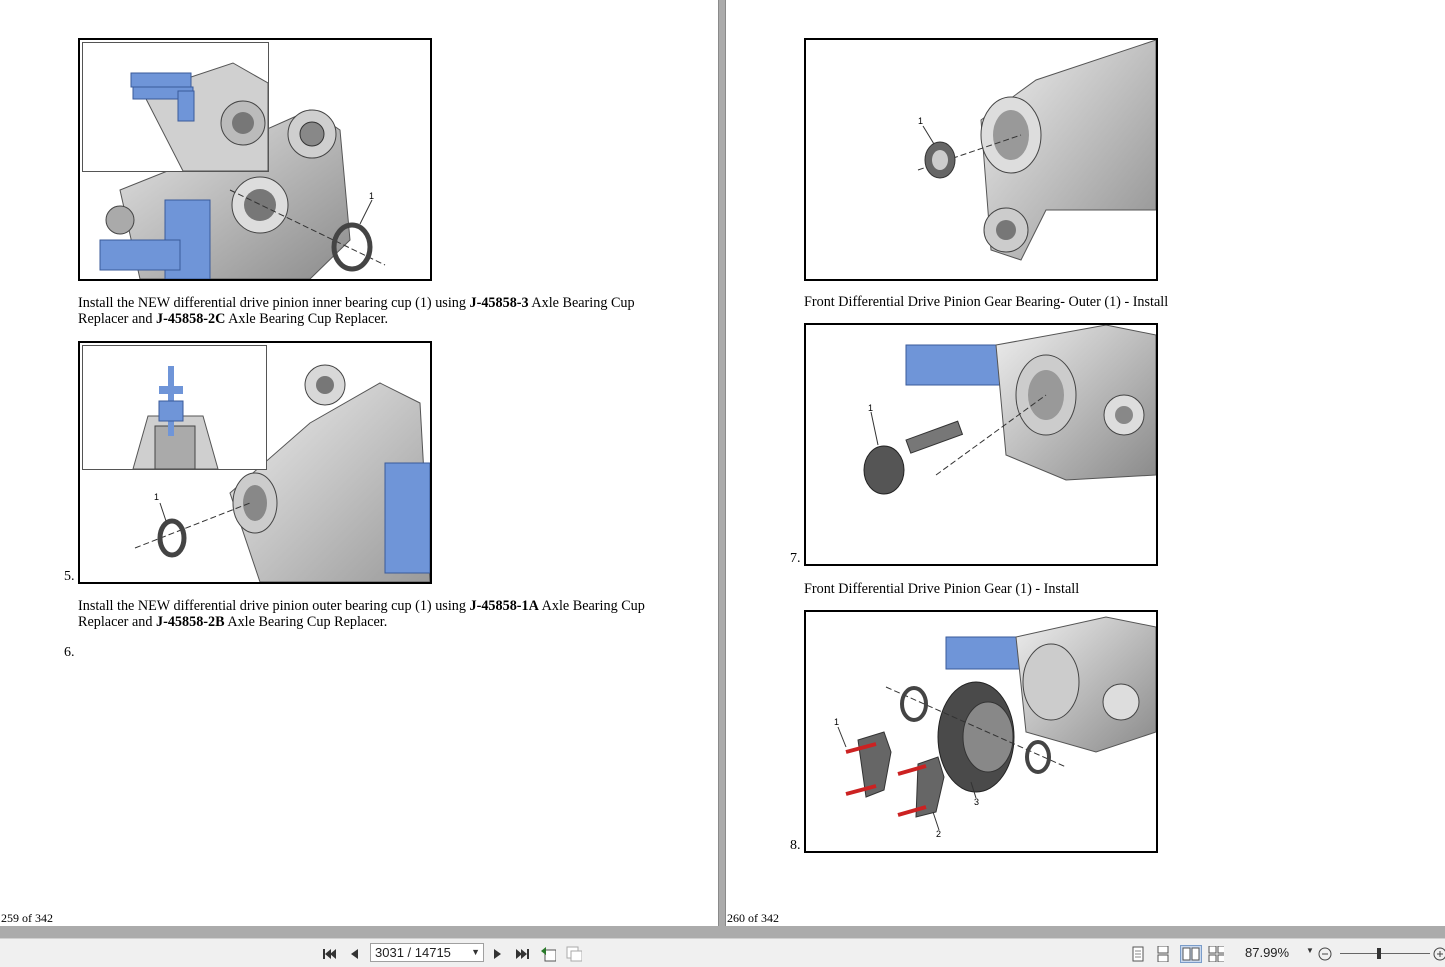 Image resolution: width=1445 pixels, height=967 pixels. I want to click on page-divider, so click(718, 463).